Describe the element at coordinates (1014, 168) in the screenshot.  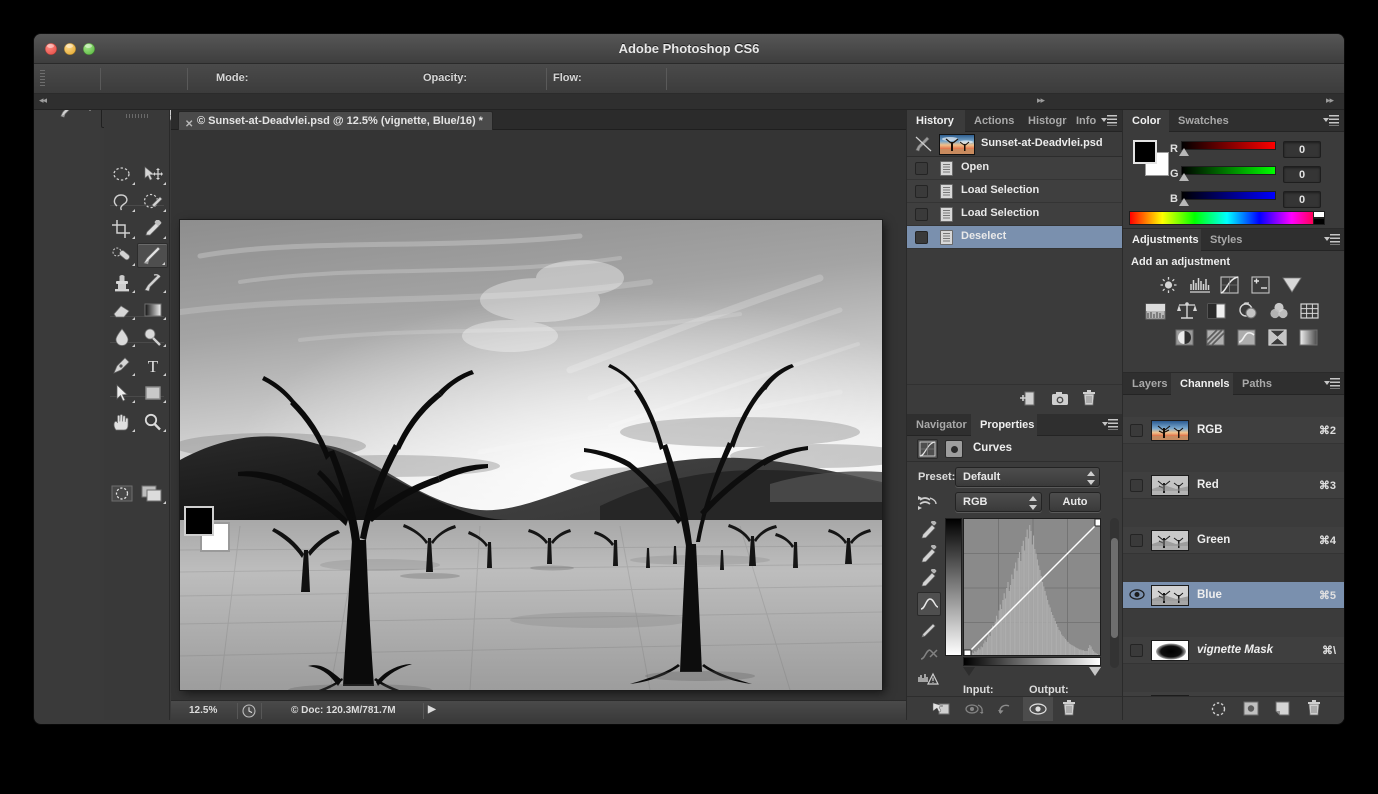
I see `history-state-row: Open` at that location.